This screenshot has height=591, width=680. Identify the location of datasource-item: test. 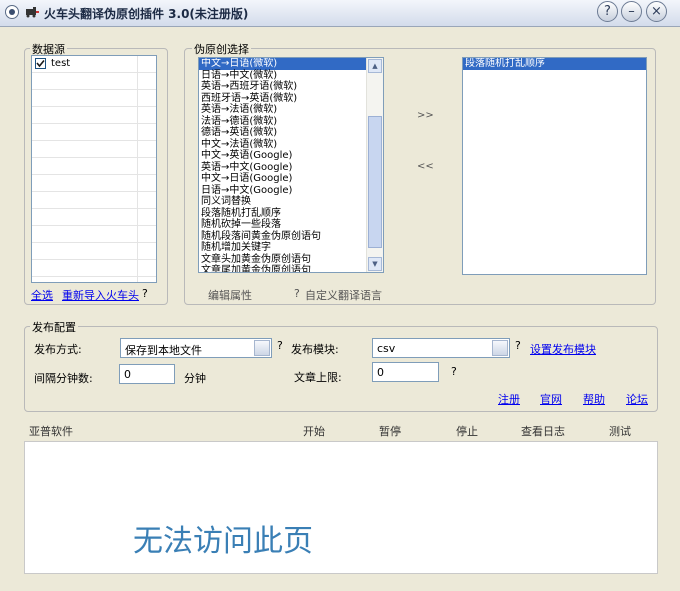
(94, 64).